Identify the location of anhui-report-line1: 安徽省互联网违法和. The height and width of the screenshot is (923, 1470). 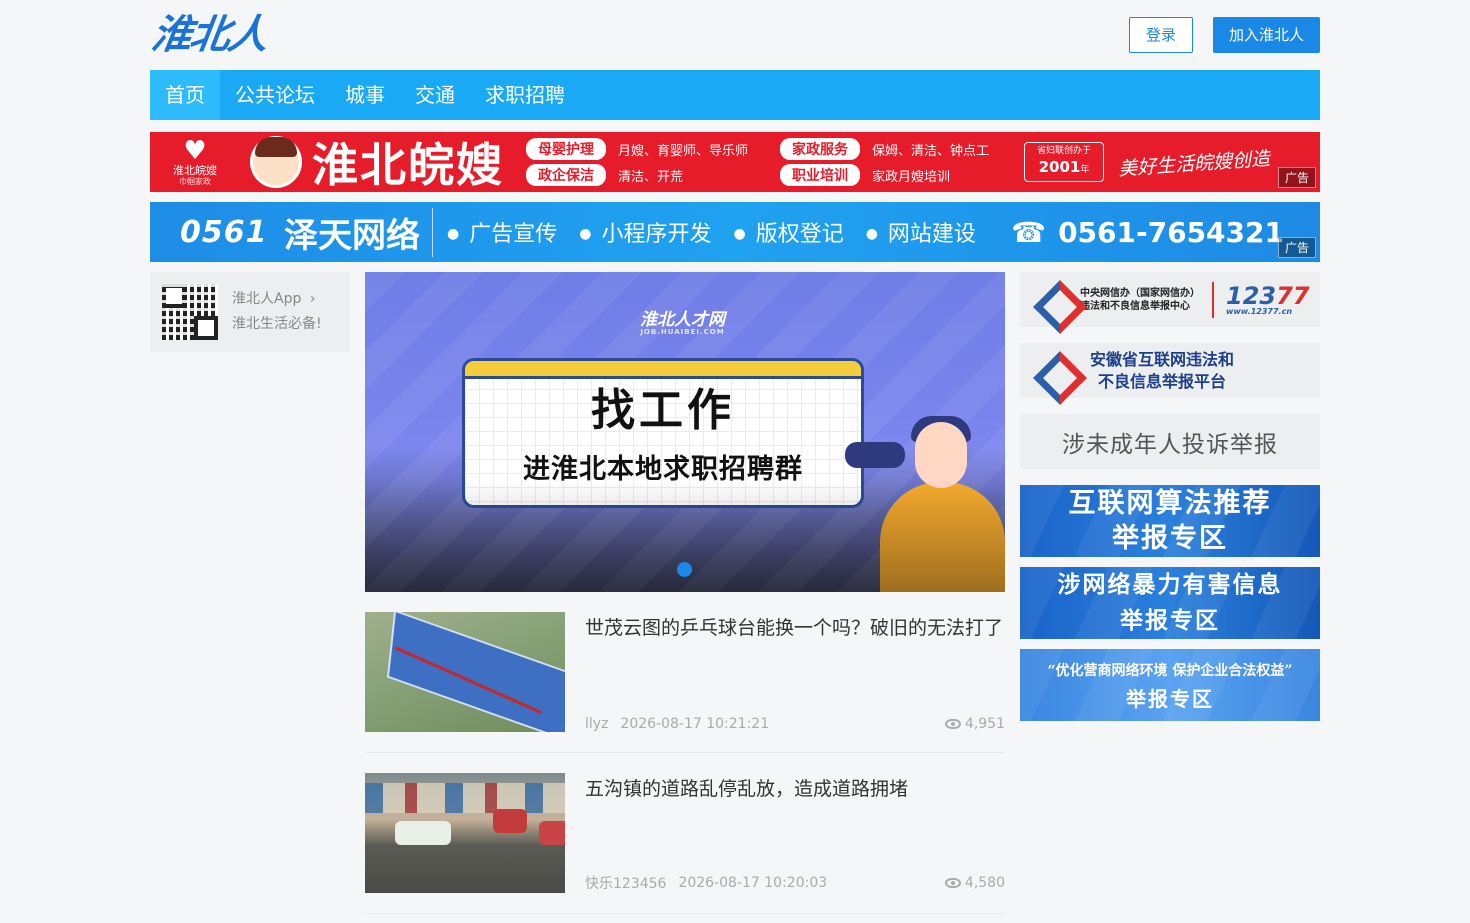
(1162, 359).